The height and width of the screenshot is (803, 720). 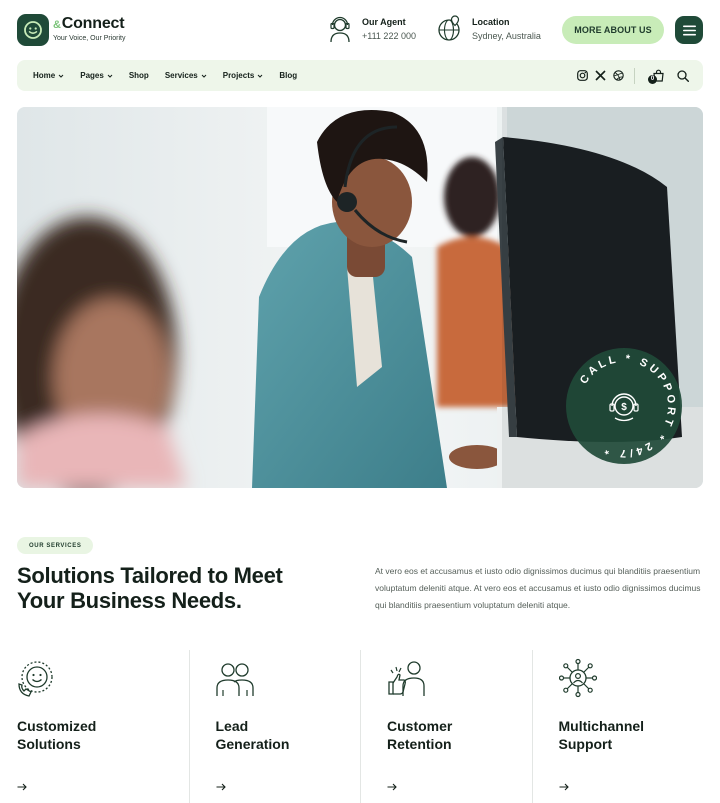 What do you see at coordinates (44, 75) in the screenshot?
I see `nav-item-label: Home` at bounding box center [44, 75].